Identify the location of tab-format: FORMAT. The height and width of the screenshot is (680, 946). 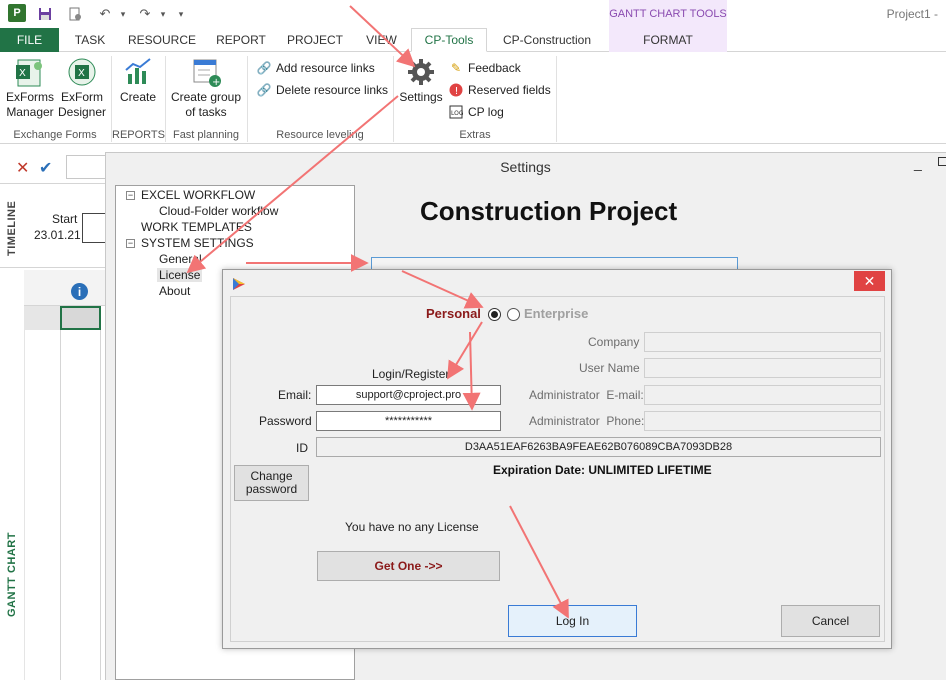
(668, 40).